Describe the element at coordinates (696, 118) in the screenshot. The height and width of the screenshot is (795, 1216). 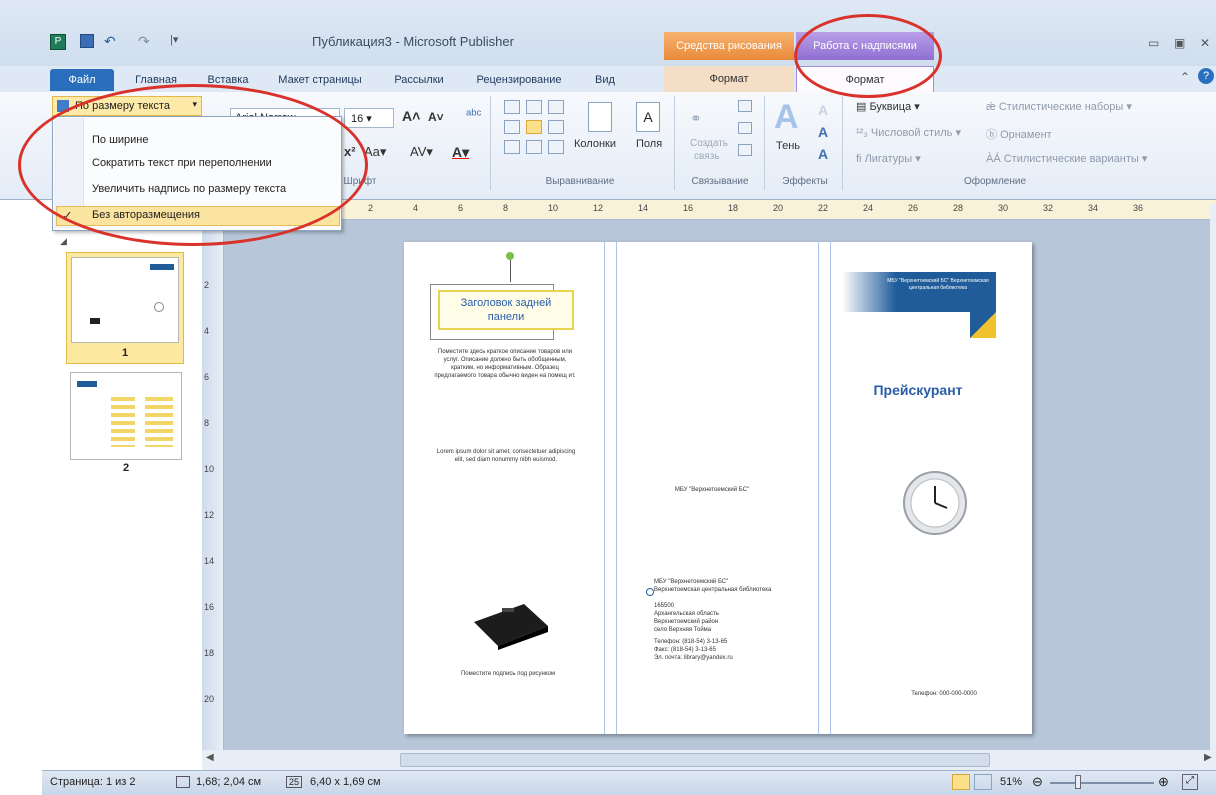
I see `link-icon: ⚭` at that location.